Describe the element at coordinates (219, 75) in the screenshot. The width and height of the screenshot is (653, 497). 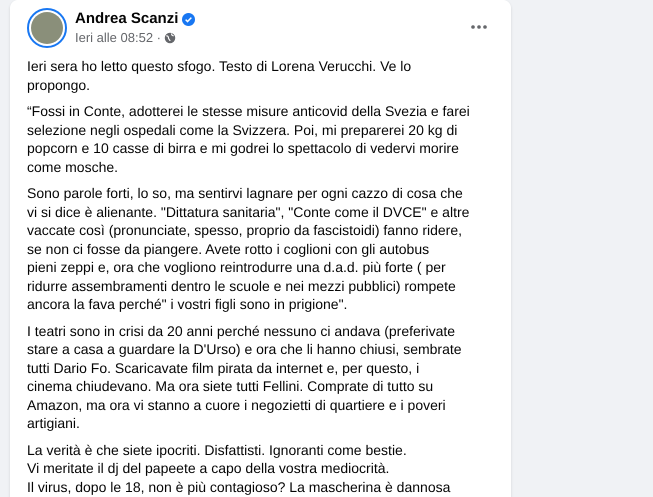
I see `post-paragraph: Ieri sera ho letto questo sfogo. Testo di Lorena Verucchi. Ve lo propongo.` at that location.